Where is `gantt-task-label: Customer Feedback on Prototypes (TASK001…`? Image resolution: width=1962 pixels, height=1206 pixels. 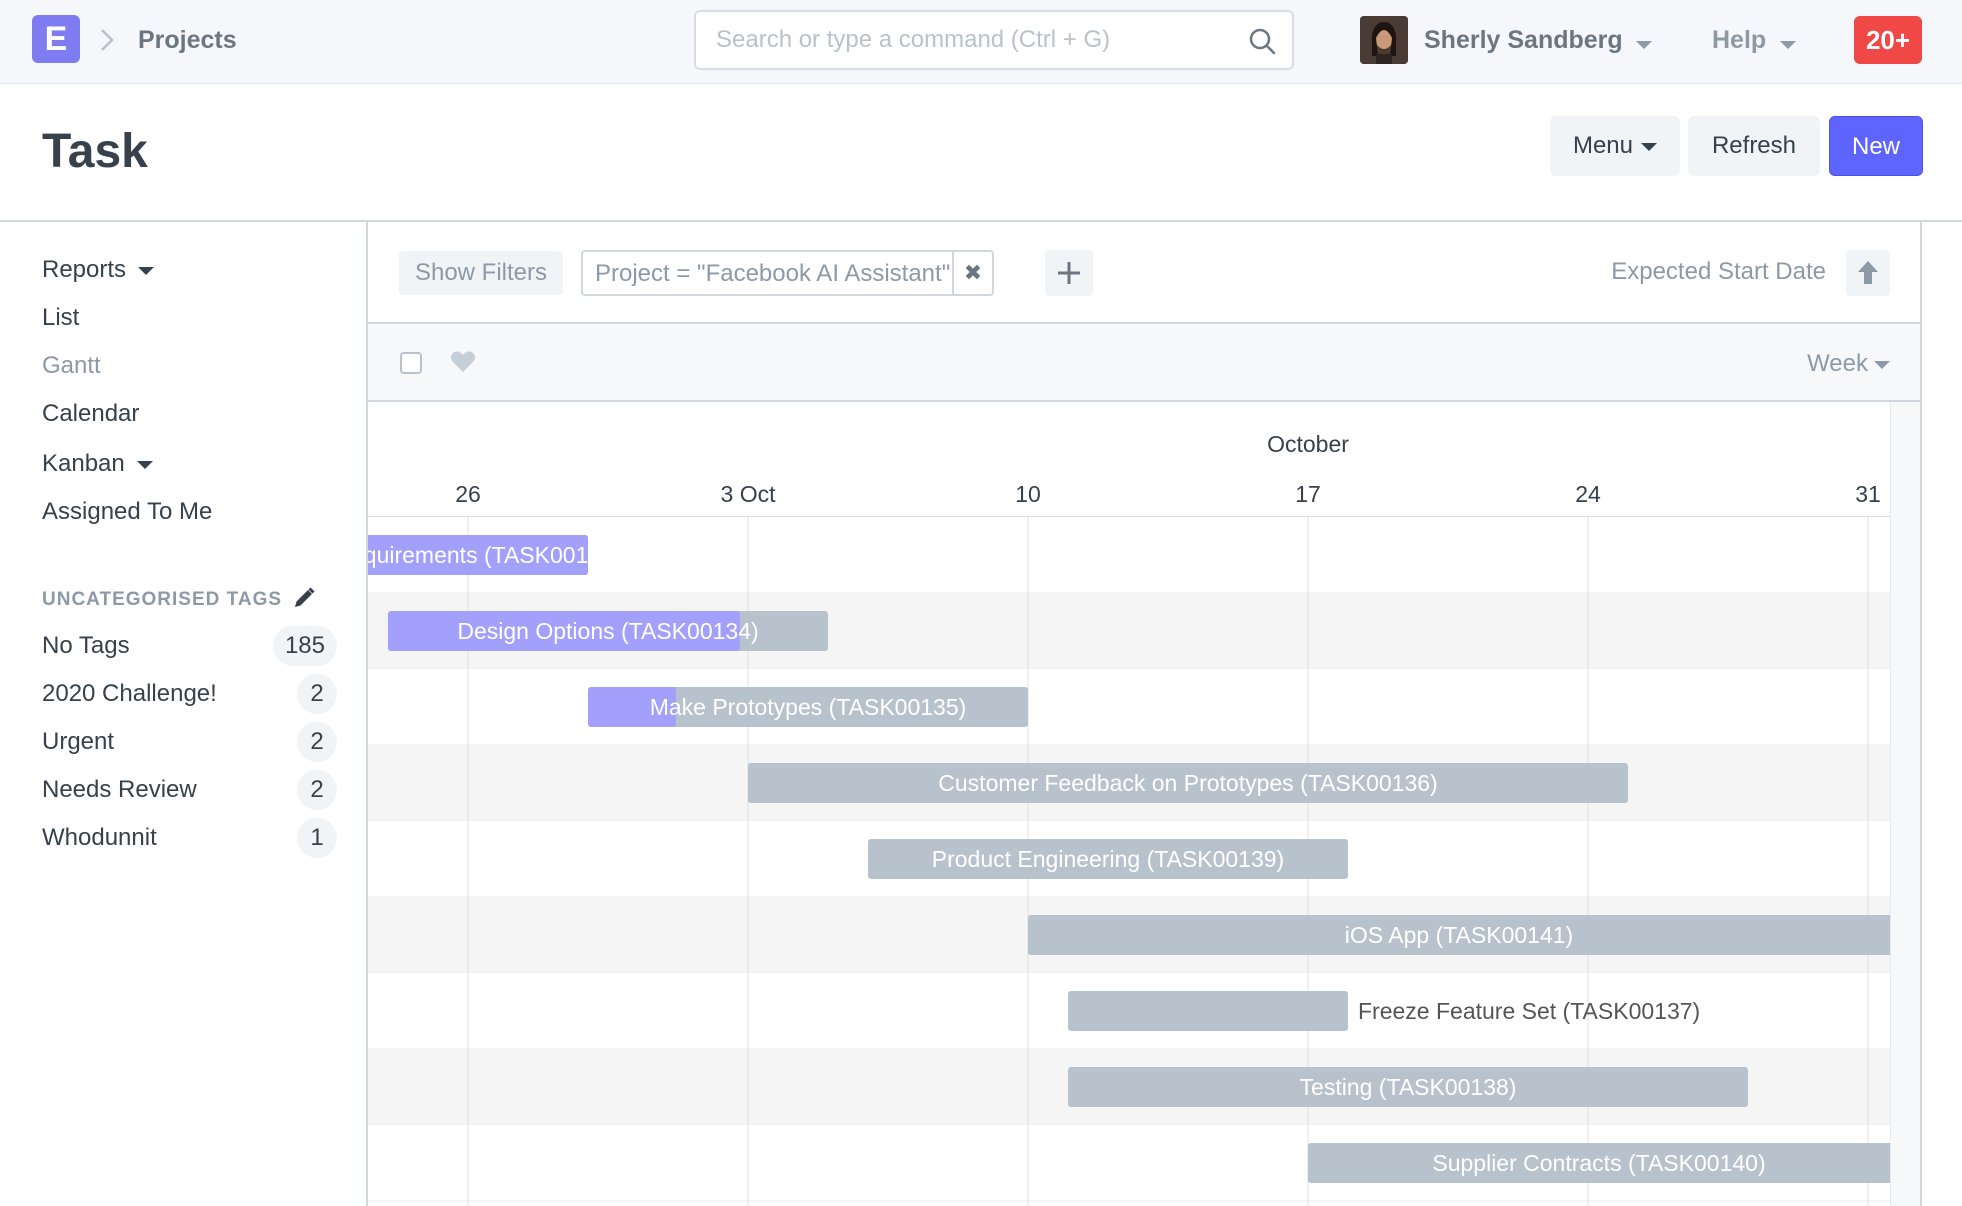 gantt-task-label: Customer Feedback on Prototypes (TASK001… is located at coordinates (1187, 783).